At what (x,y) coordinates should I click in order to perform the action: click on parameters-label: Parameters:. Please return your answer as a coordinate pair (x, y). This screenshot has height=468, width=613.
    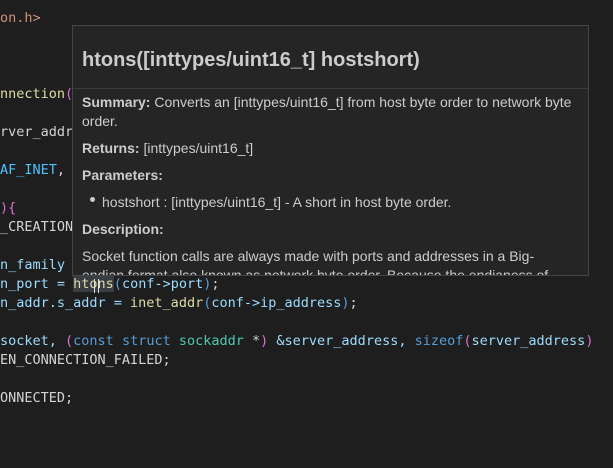
    Looking at the image, I should click on (122, 175).